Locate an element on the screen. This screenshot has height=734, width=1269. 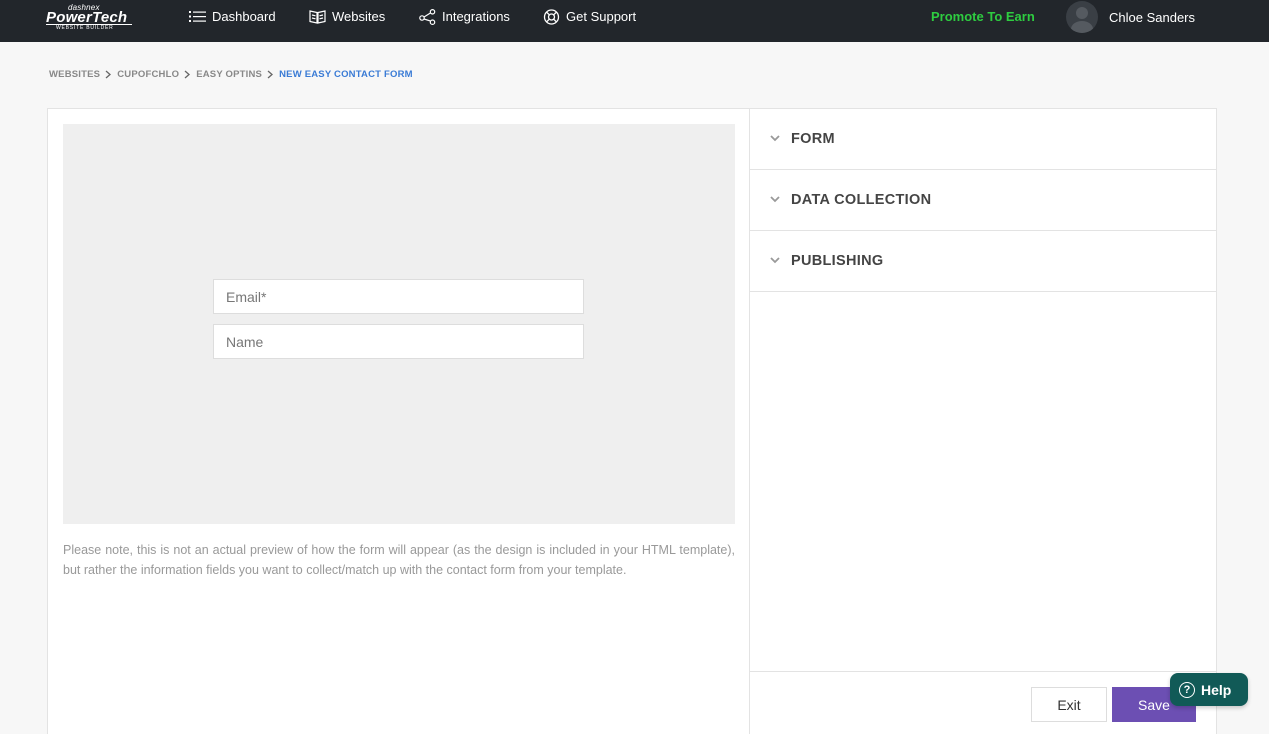
breadcrumb-easy-optins: EASY OPTINS is located at coordinates (229, 74).